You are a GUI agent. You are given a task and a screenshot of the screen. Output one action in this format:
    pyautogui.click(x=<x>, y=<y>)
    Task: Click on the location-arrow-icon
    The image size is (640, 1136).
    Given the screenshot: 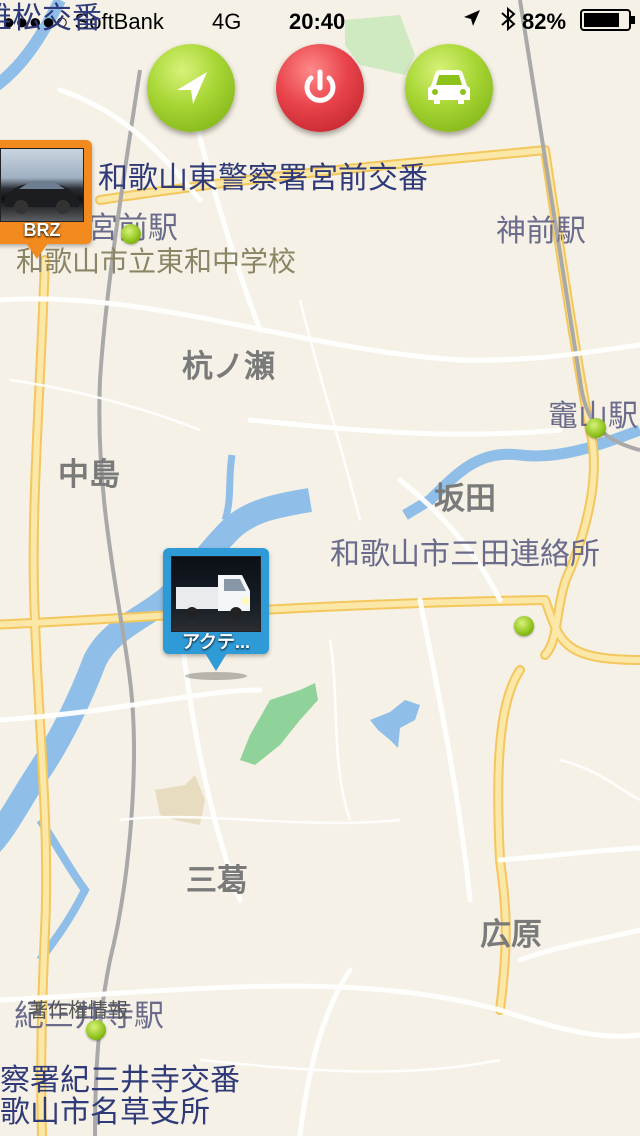 What is the action you would take?
    pyautogui.click(x=192, y=88)
    